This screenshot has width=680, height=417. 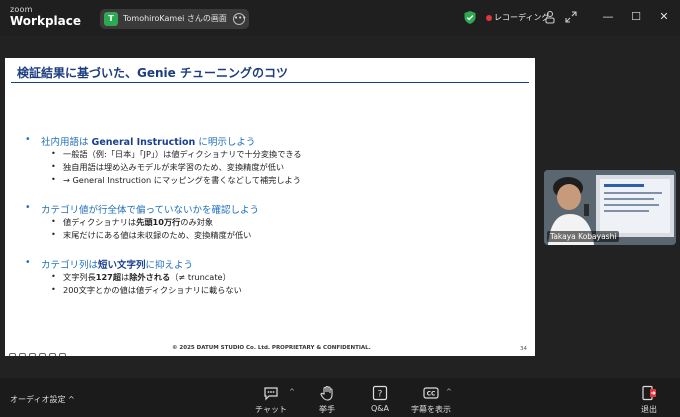 I want to click on minimize-button: —, so click(x=608, y=17).